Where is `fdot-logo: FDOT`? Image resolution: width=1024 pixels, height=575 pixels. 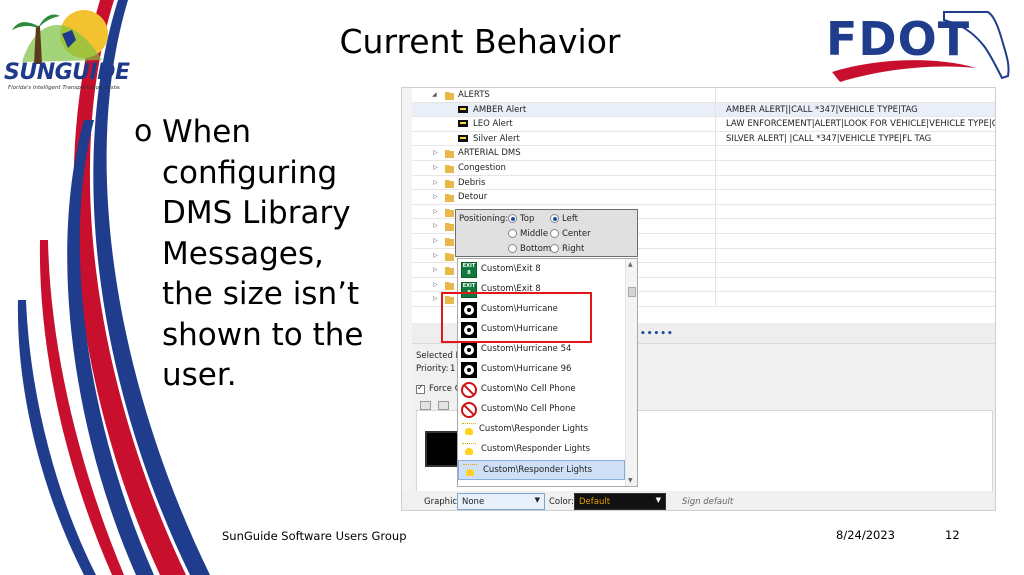
fdot-logo: FDOT is located at coordinates (921, 46).